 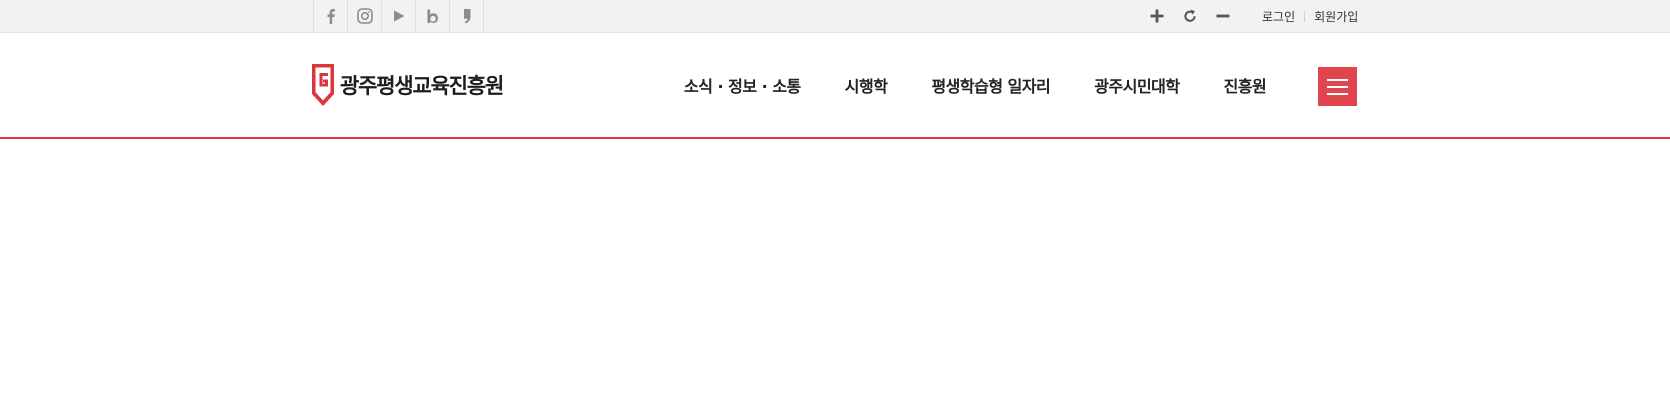 I want to click on all-menu-button, so click(x=1337, y=86).